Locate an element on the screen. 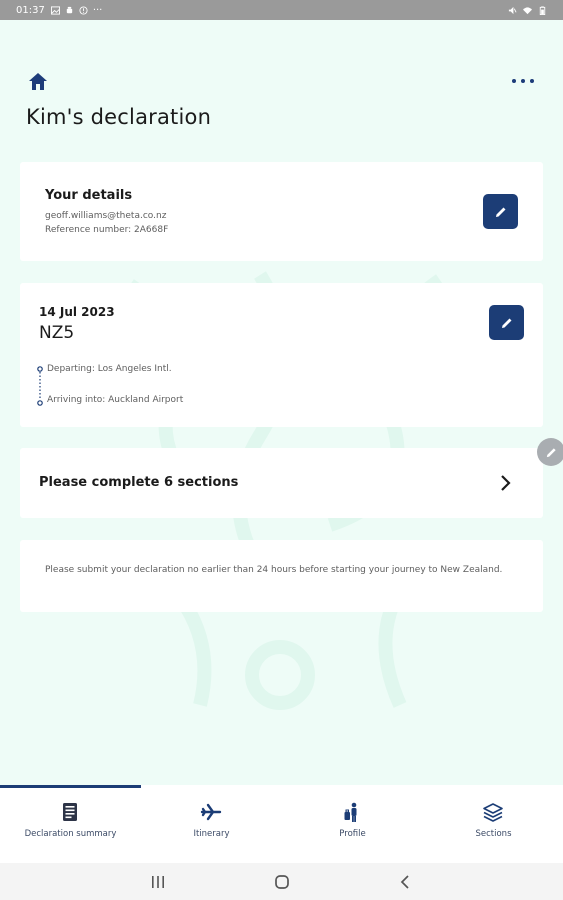 The image size is (563, 900). more-options-button is located at coordinates (525, 81).